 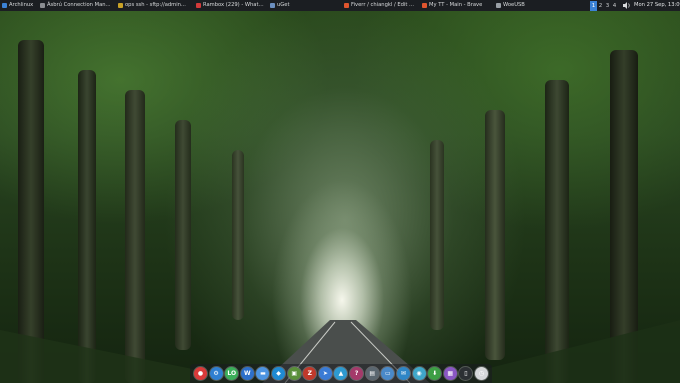 I want to click on drive-icon: ▤, so click(x=372, y=373).